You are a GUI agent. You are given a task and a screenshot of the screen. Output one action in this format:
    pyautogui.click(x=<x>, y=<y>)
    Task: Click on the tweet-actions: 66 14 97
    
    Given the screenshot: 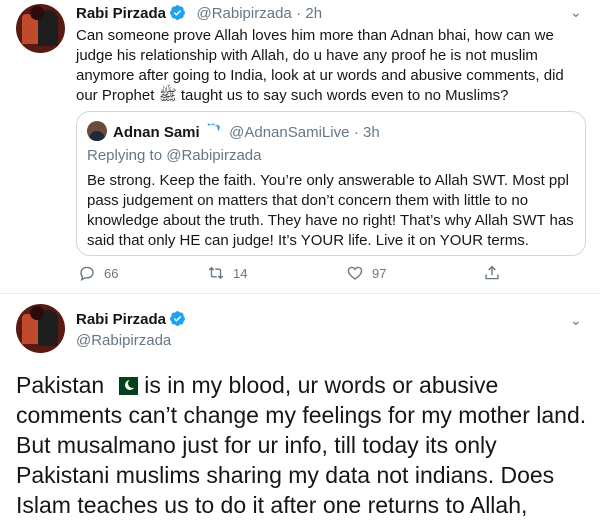 What is the action you would take?
    pyautogui.click(x=303, y=276)
    